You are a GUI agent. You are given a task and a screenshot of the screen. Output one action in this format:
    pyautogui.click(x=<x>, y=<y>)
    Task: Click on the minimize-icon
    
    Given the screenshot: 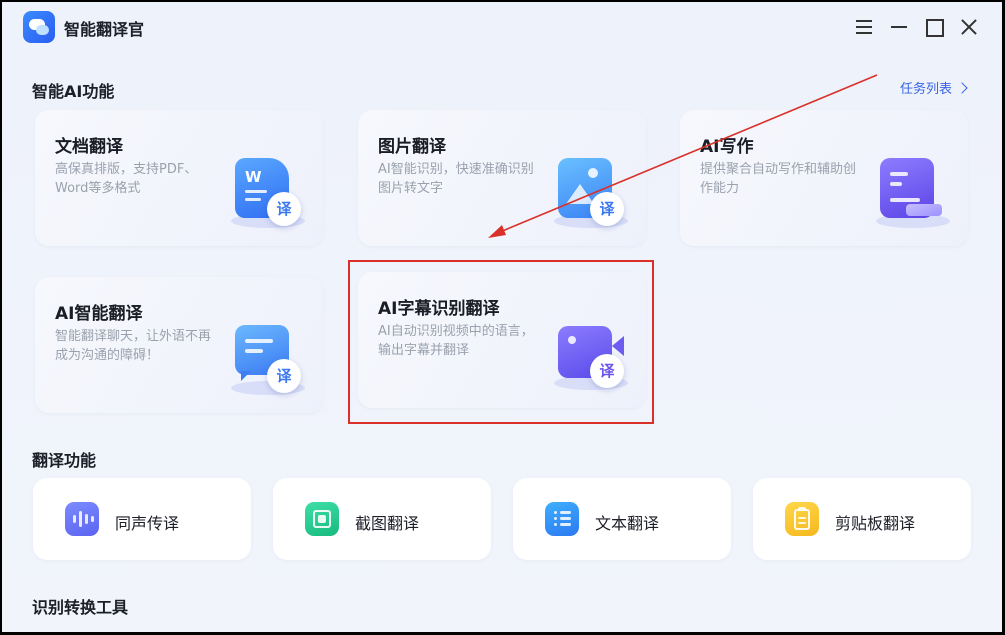 What is the action you would take?
    pyautogui.click(x=899, y=27)
    